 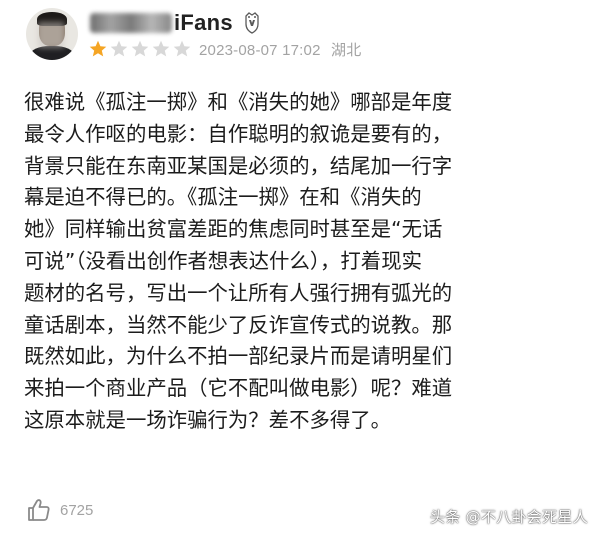 What do you see at coordinates (238, 356) in the screenshot?
I see `review-text-line: 既然如此，为什么不拍一部纪录片而是请明星们` at bounding box center [238, 356].